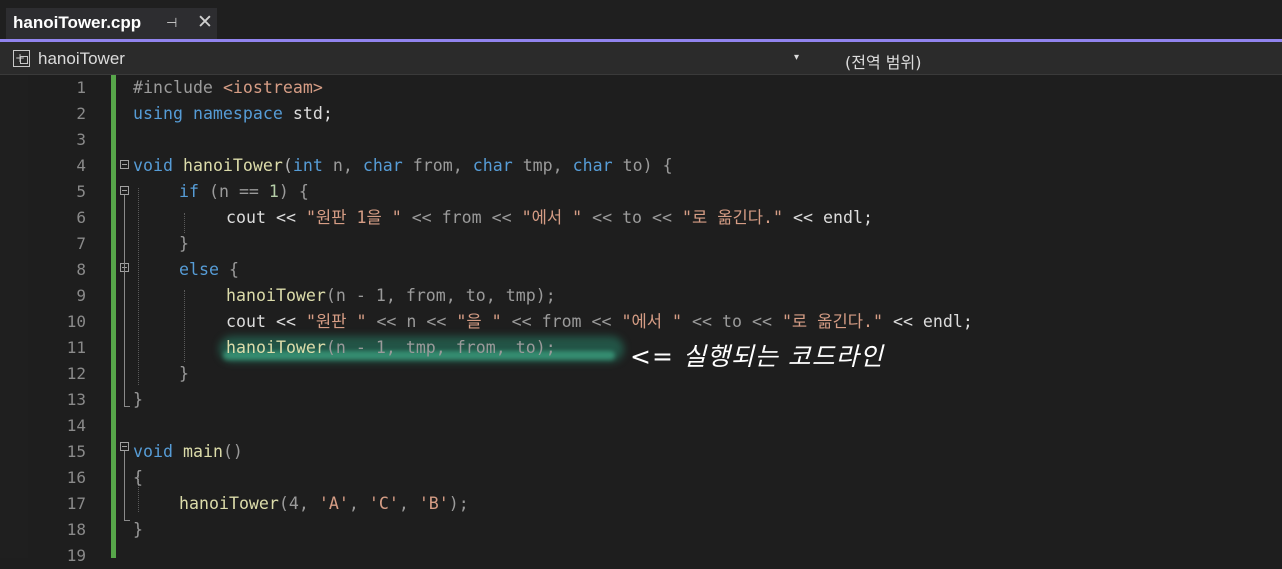 The image size is (1282, 569). What do you see at coordinates (138, 399) in the screenshot?
I see `code-line-13: }` at bounding box center [138, 399].